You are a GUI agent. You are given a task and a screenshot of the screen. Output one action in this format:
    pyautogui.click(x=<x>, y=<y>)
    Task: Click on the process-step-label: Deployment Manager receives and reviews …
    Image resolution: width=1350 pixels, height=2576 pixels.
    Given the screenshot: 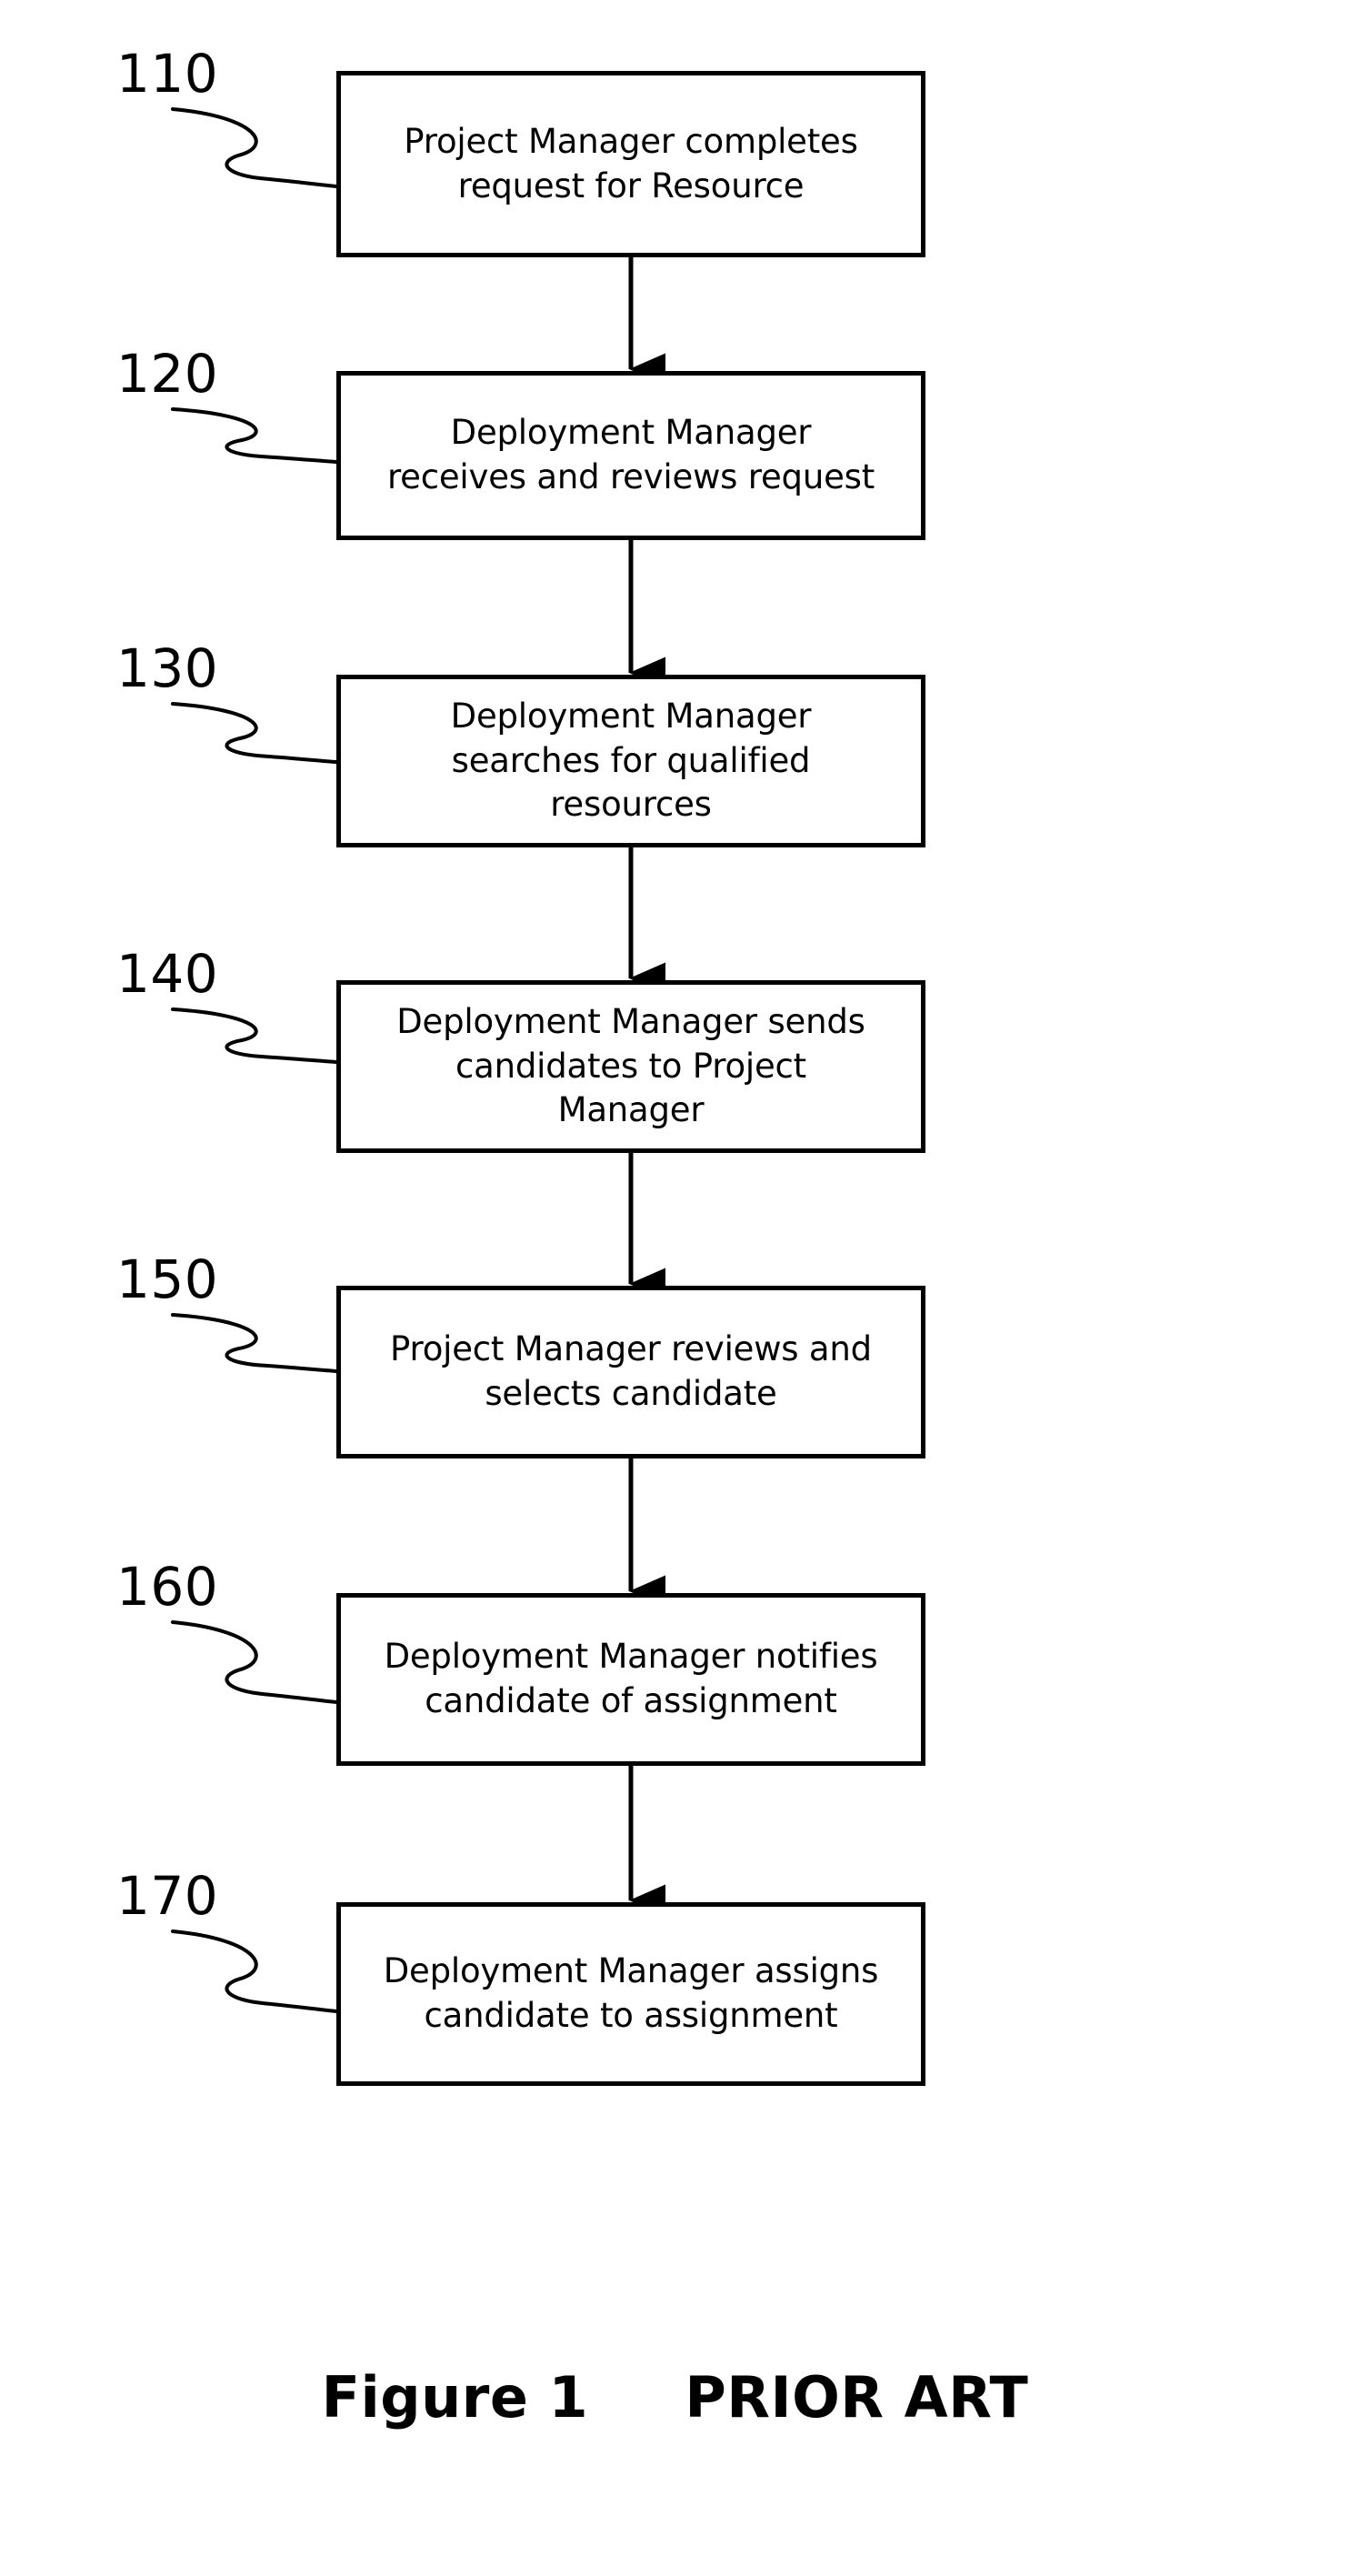 What is the action you would take?
    pyautogui.click(x=630, y=454)
    